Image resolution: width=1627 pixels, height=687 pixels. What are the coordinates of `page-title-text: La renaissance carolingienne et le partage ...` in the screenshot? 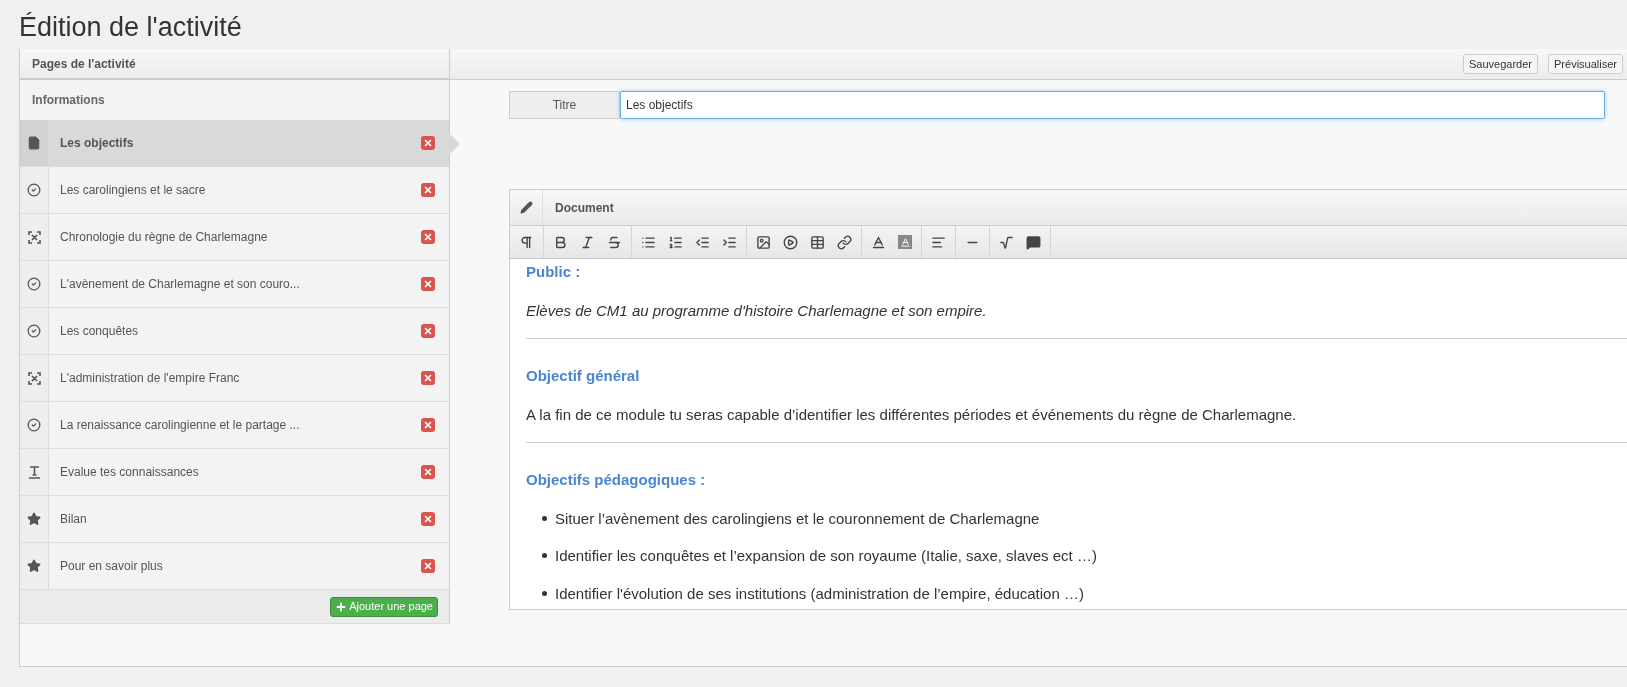 It's located at (180, 425).